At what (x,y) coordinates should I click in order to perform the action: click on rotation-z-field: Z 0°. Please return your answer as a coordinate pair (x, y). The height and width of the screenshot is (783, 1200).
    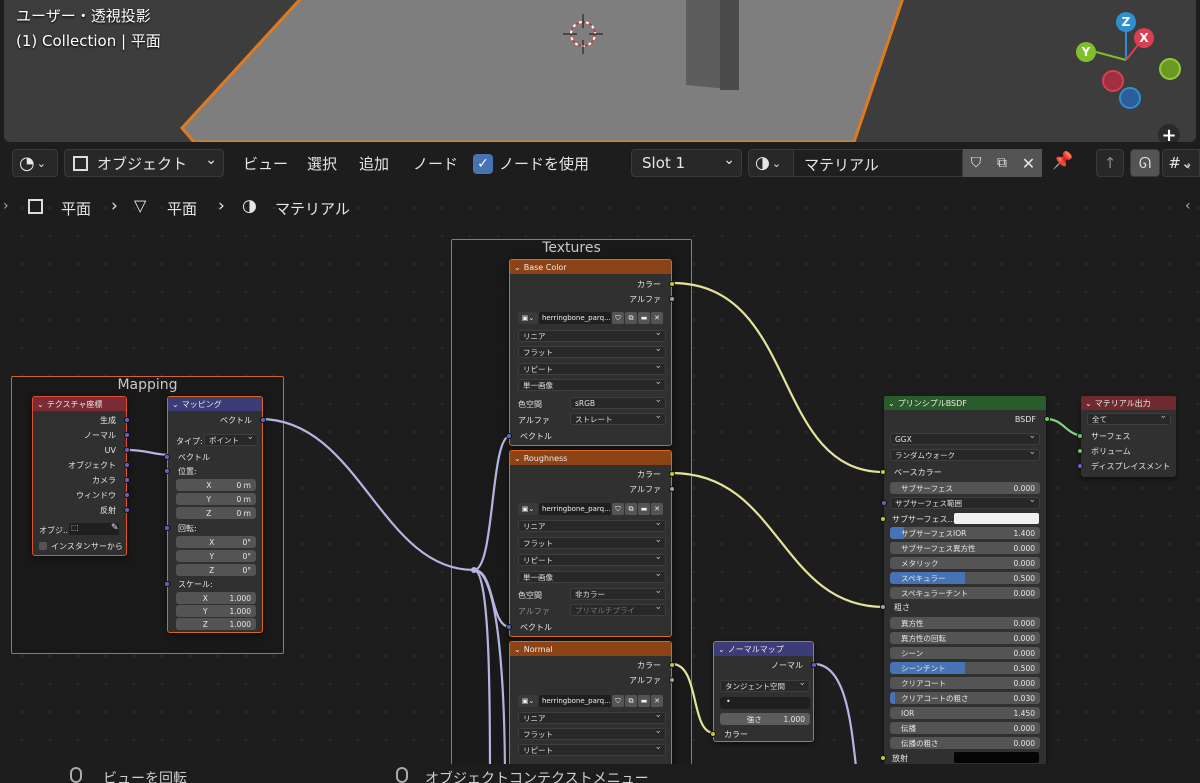
    Looking at the image, I should click on (216, 570).